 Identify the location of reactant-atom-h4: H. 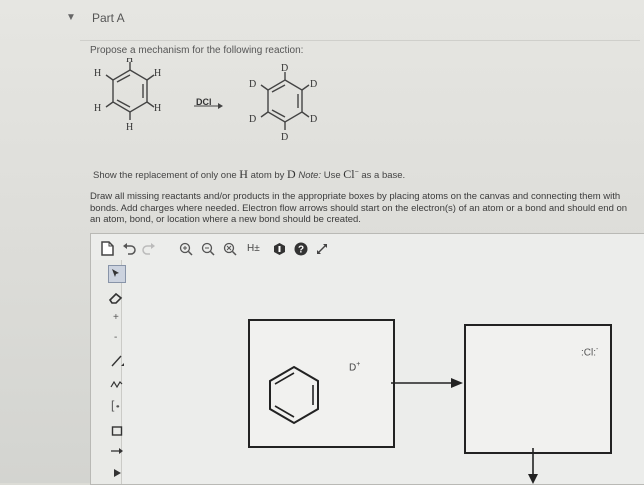
(129, 127).